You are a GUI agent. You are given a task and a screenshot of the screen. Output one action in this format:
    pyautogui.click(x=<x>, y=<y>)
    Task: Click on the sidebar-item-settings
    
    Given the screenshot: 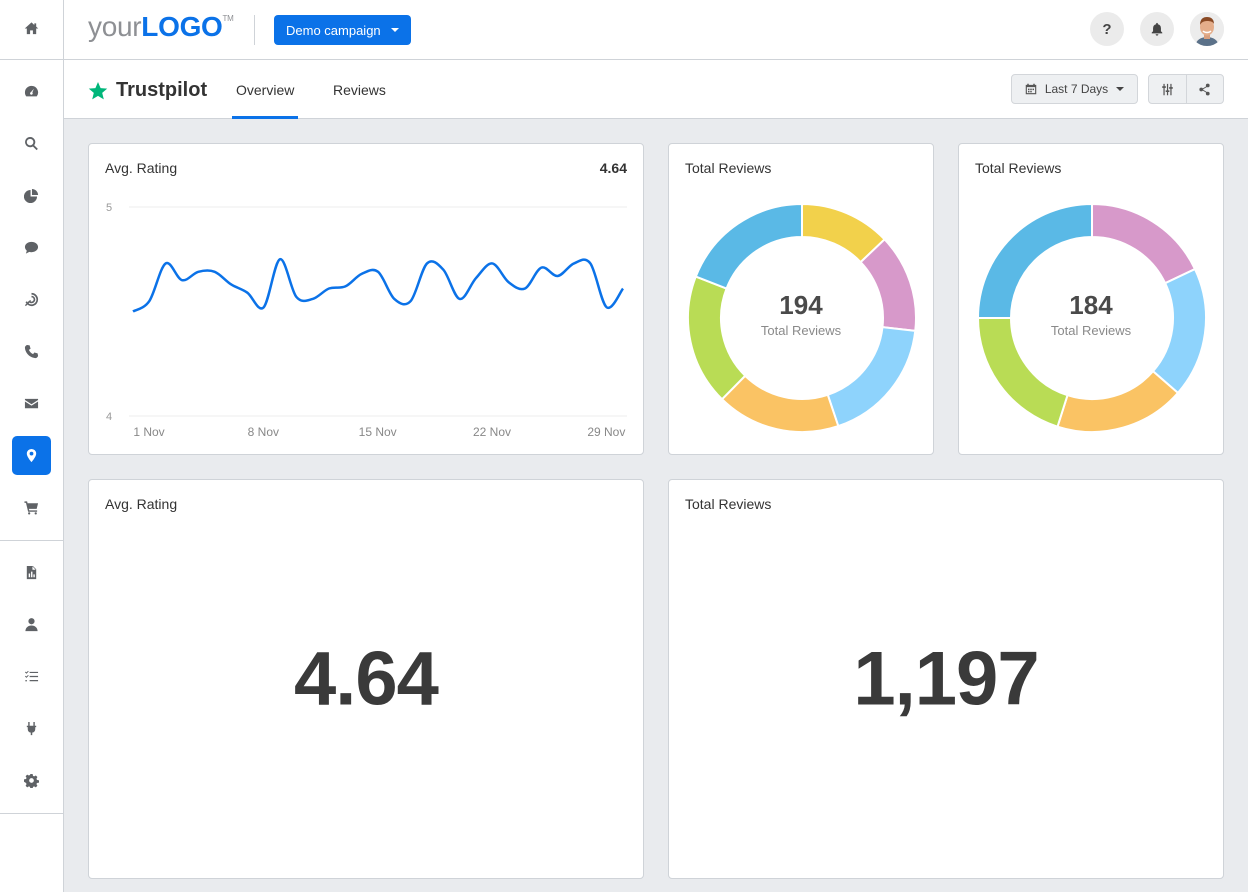 What is the action you would take?
    pyautogui.click(x=31, y=780)
    